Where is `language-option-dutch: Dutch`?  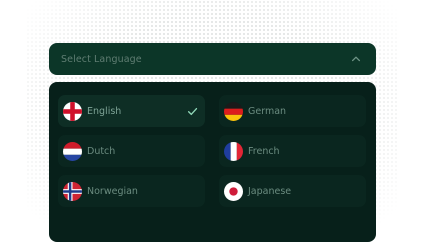
language-option-dutch: Dutch is located at coordinates (131, 151).